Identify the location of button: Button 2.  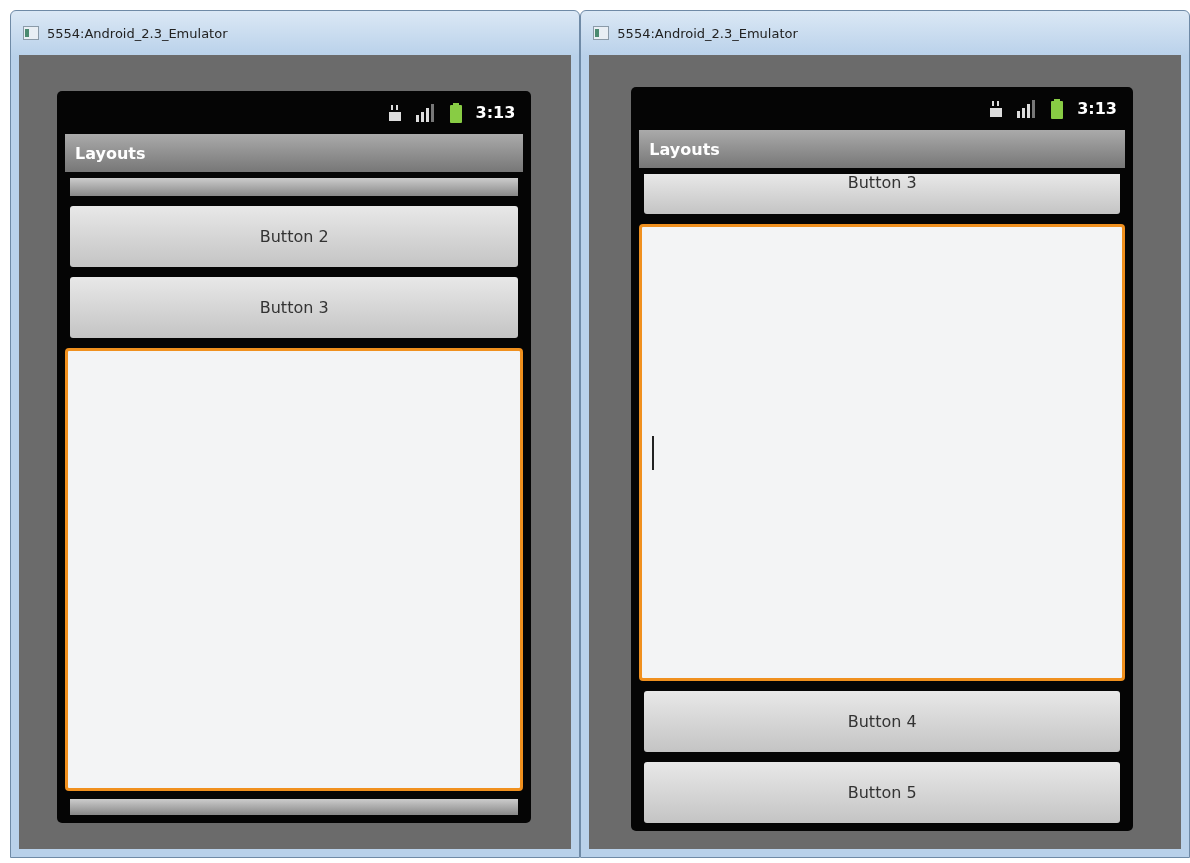
(294, 236).